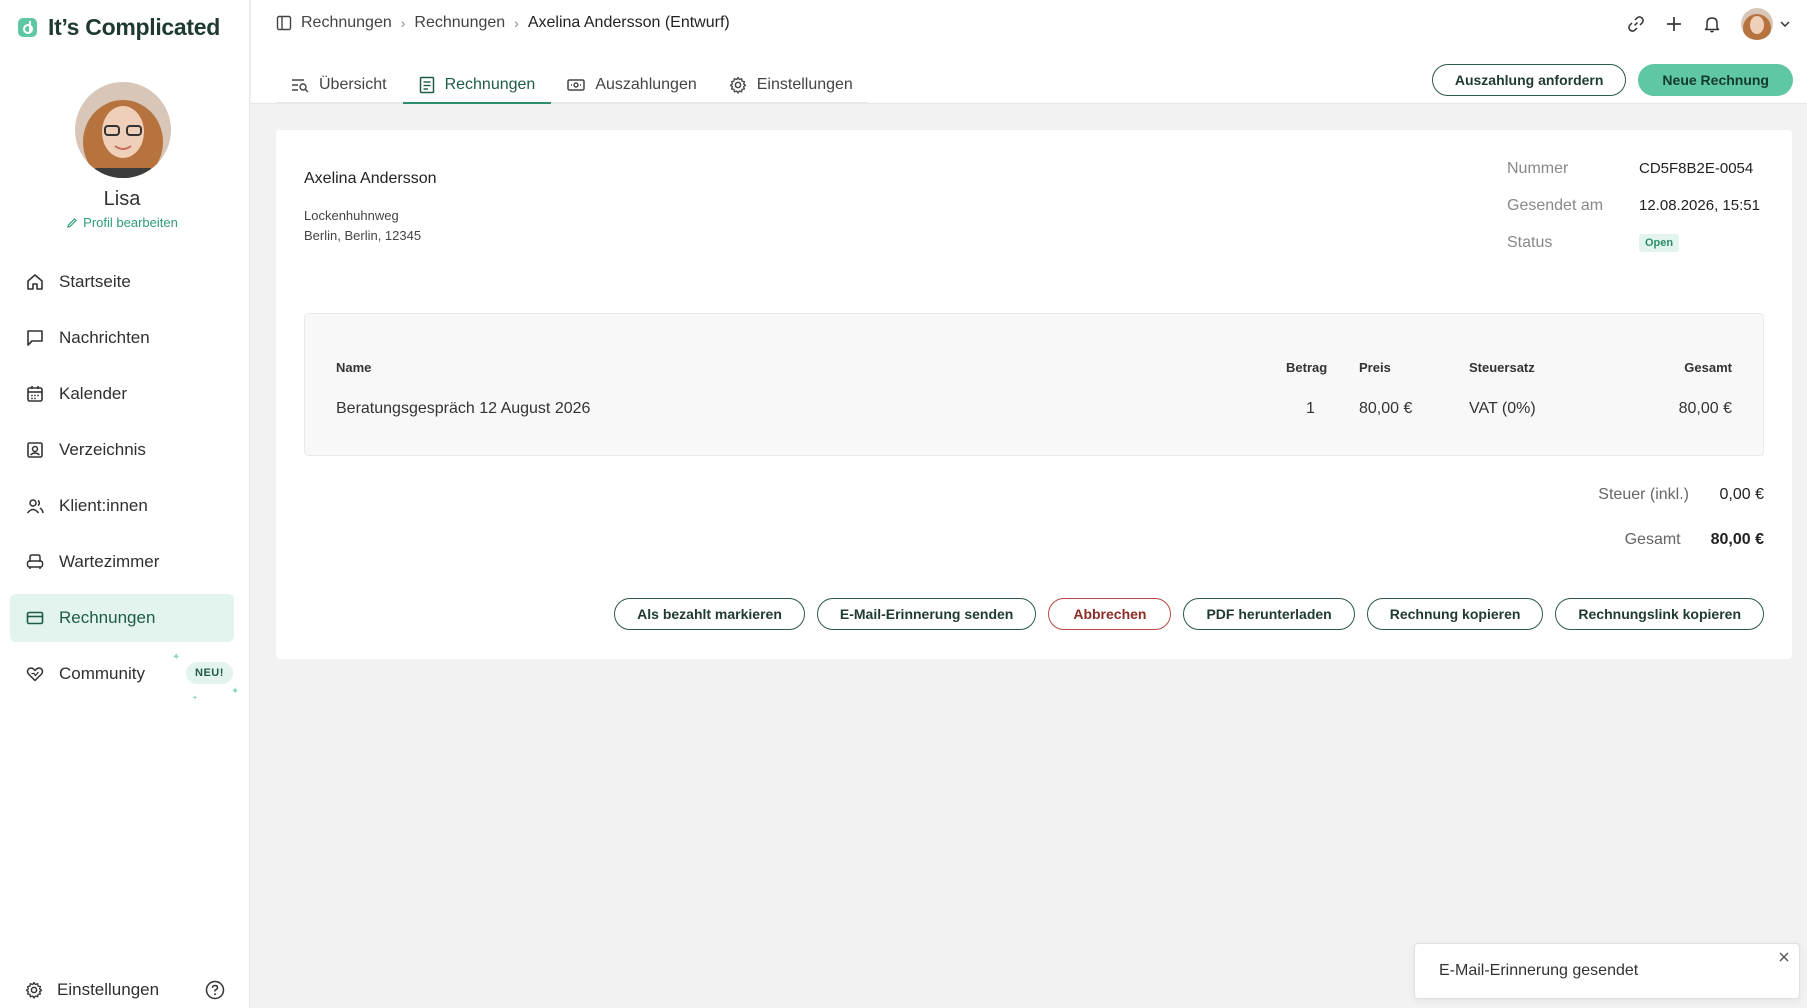 The height and width of the screenshot is (1008, 1807). Describe the element at coordinates (122, 282) in the screenshot. I see `sidebar-item-startseite: Startseite` at that location.